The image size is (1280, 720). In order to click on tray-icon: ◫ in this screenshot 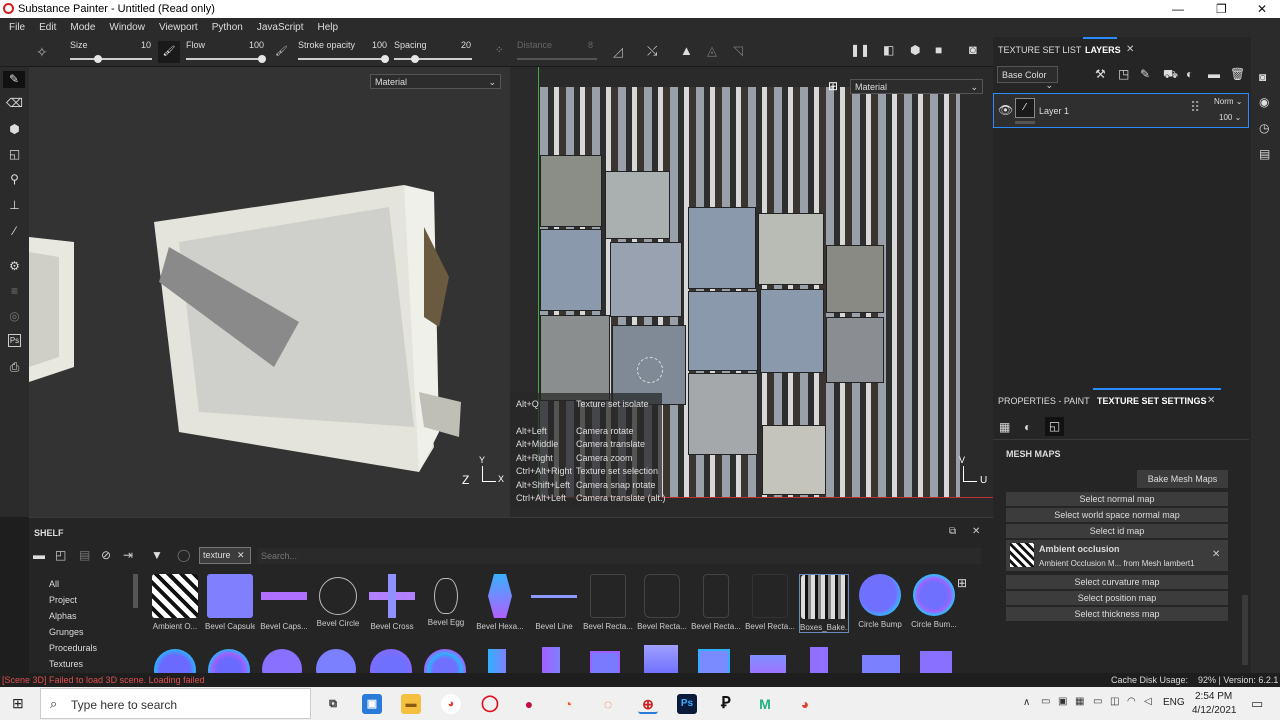, I will do `click(1114, 701)`.